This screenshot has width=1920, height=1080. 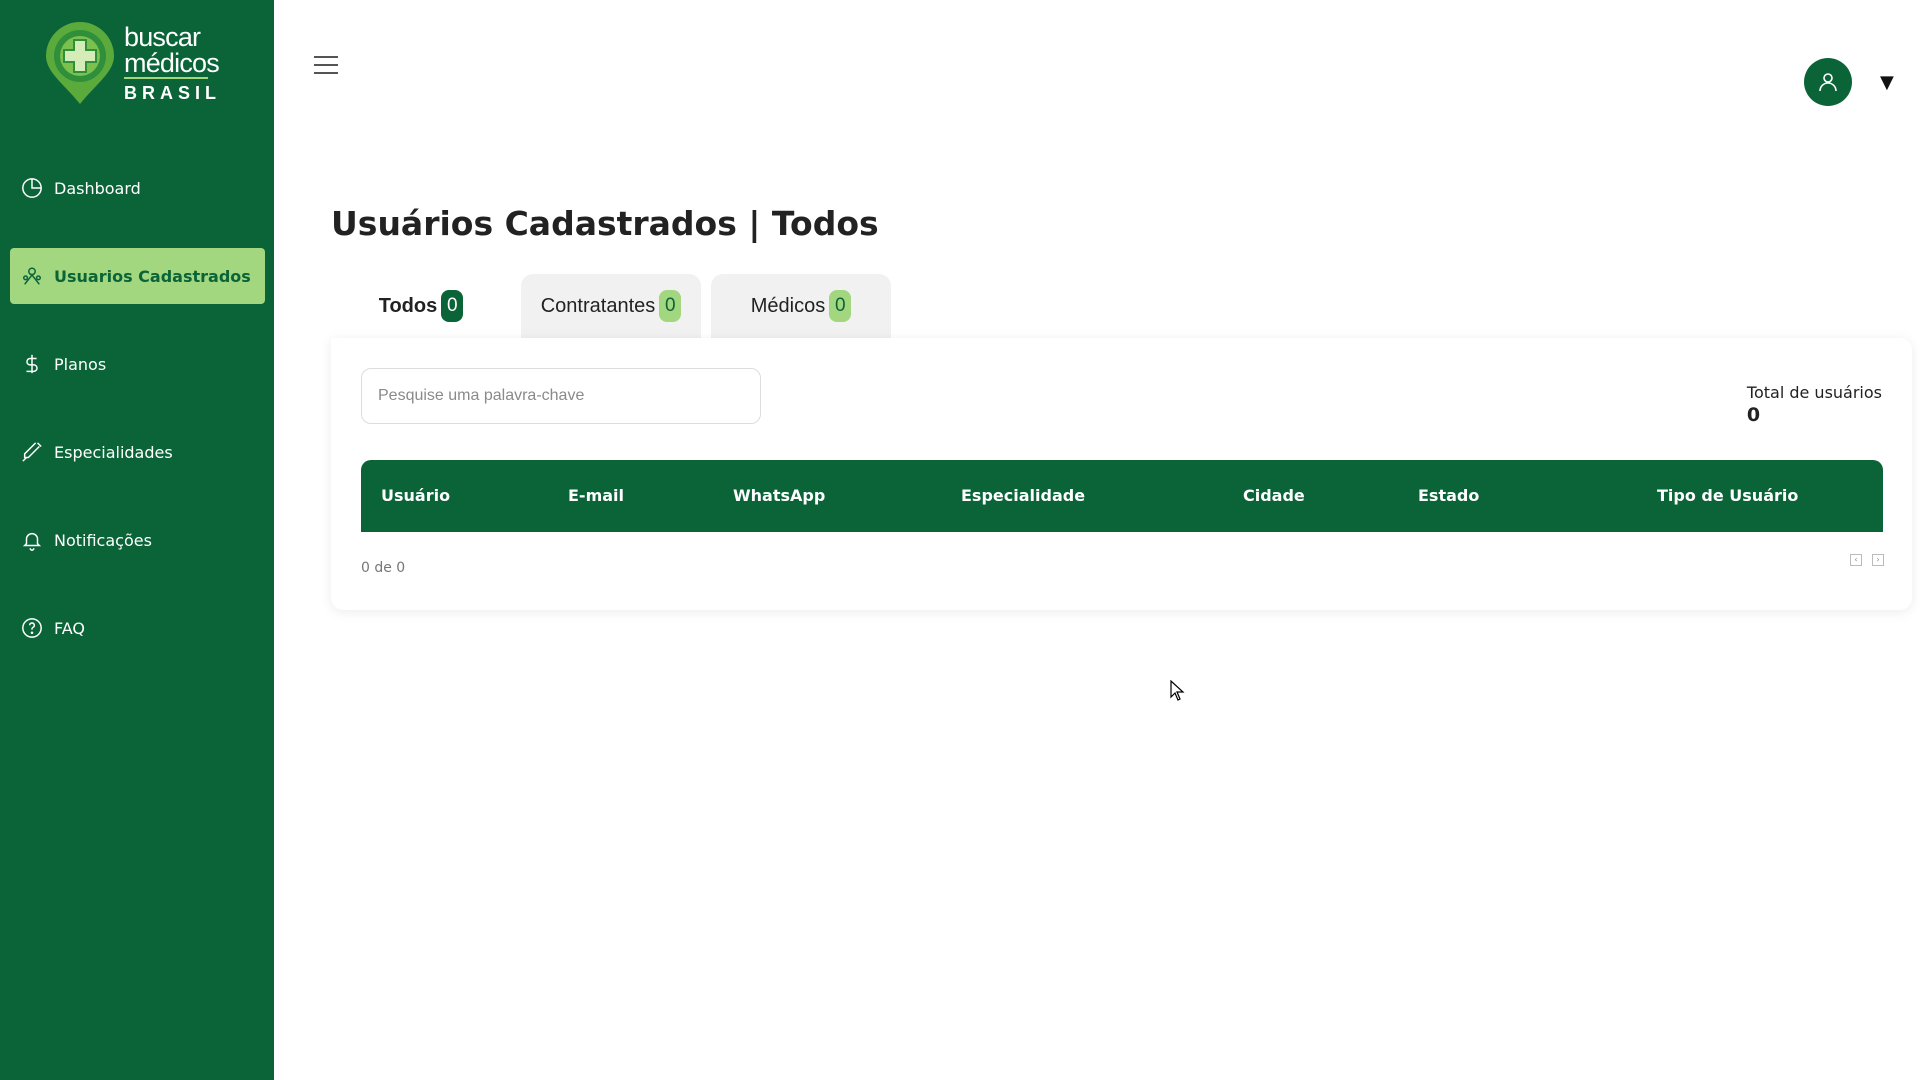 What do you see at coordinates (1753, 415) in the screenshot?
I see `total-users-value: 0` at bounding box center [1753, 415].